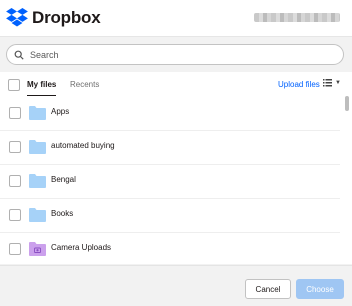 Image resolution: width=352 pixels, height=306 pixels. I want to click on tab-recents: Recents, so click(84, 84).